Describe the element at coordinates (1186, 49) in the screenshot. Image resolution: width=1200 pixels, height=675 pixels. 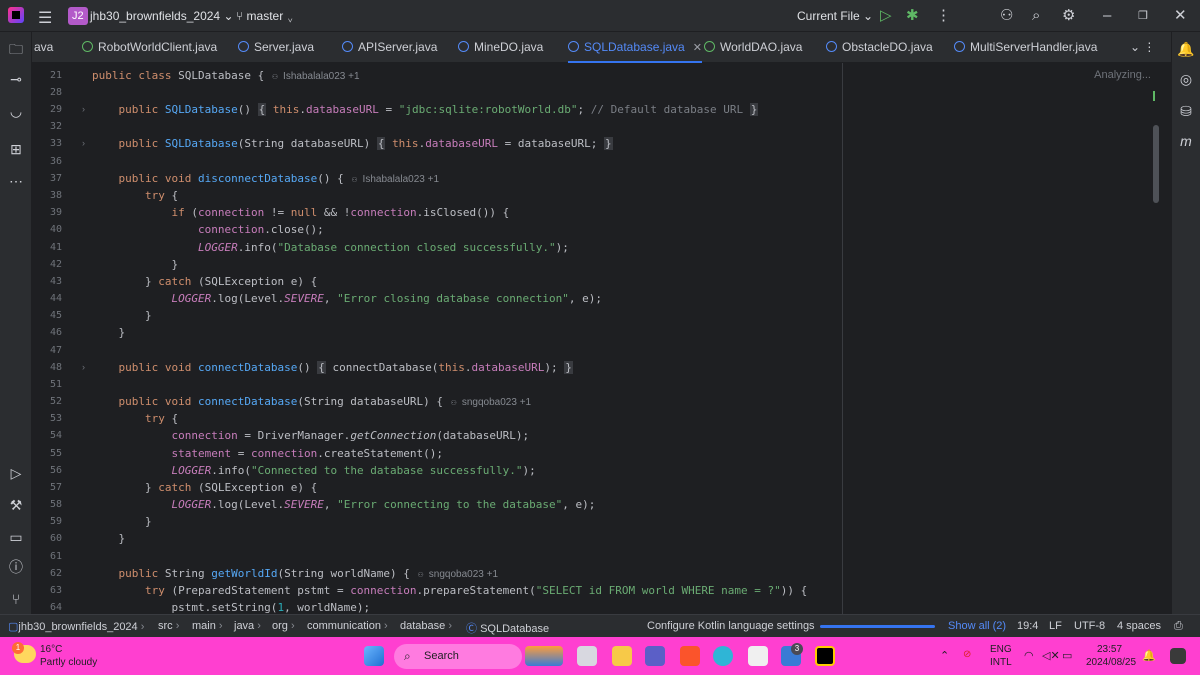
I see `notifications-bell-icon: 🔔` at that location.